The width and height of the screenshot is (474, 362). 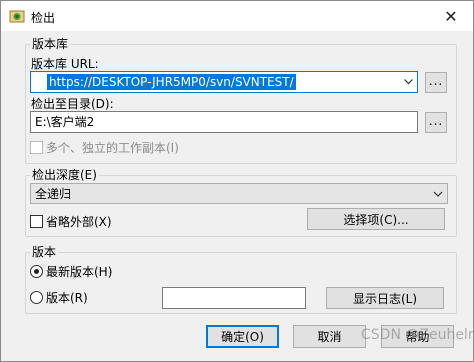 I want to click on head-revision-radio, so click(x=36, y=271).